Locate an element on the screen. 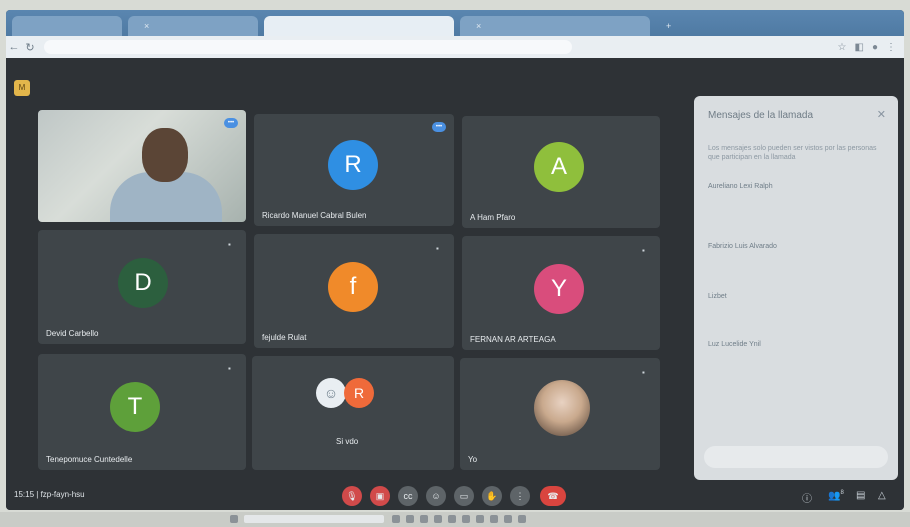 This screenshot has height=527, width=910. info-icon: ⓘ is located at coordinates (807, 497).